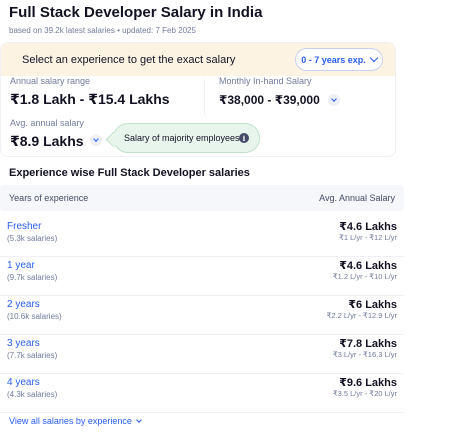 Image resolution: width=474 pixels, height=441 pixels. Describe the element at coordinates (23, 343) in the screenshot. I see `experience-link: 3 years` at that location.